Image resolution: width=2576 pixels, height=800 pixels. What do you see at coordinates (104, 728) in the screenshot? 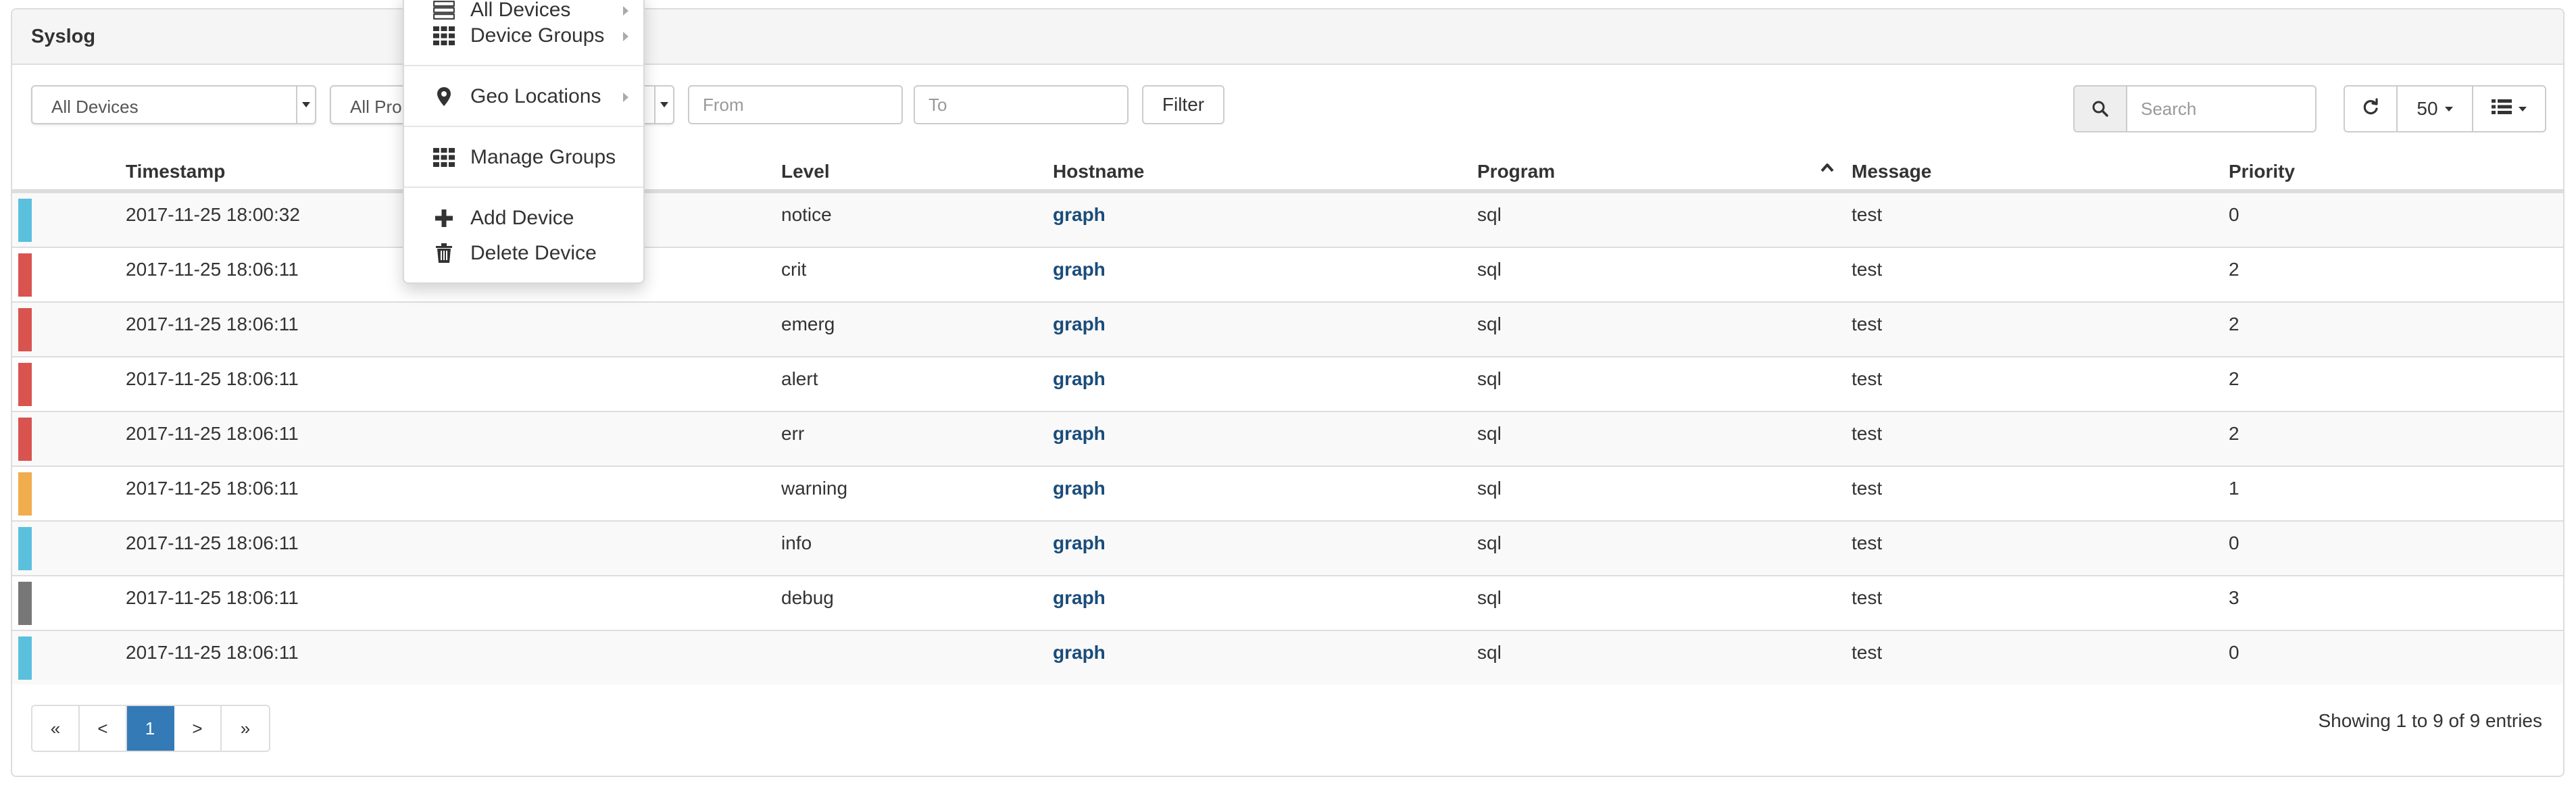
I see `prev-page-button: <` at bounding box center [104, 728].